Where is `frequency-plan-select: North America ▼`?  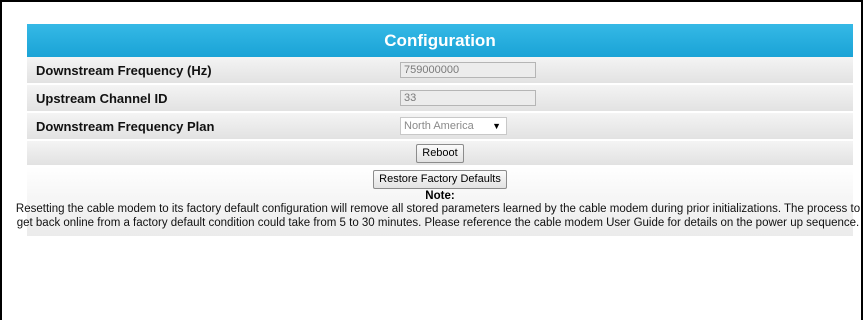
frequency-plan-select: North America ▼ is located at coordinates (453, 126).